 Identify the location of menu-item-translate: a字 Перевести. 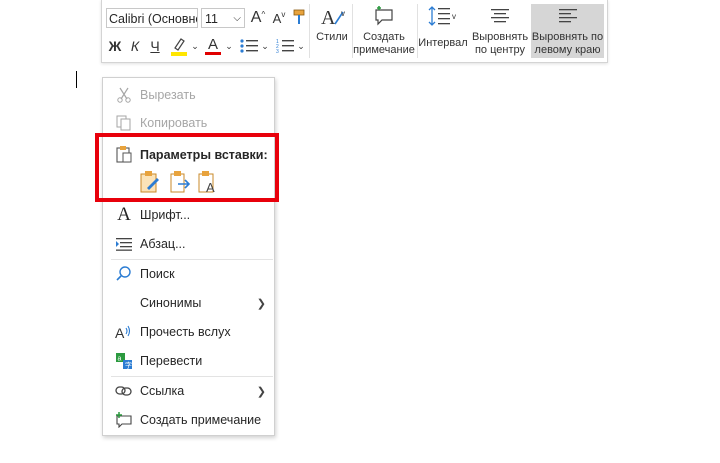
(188, 361).